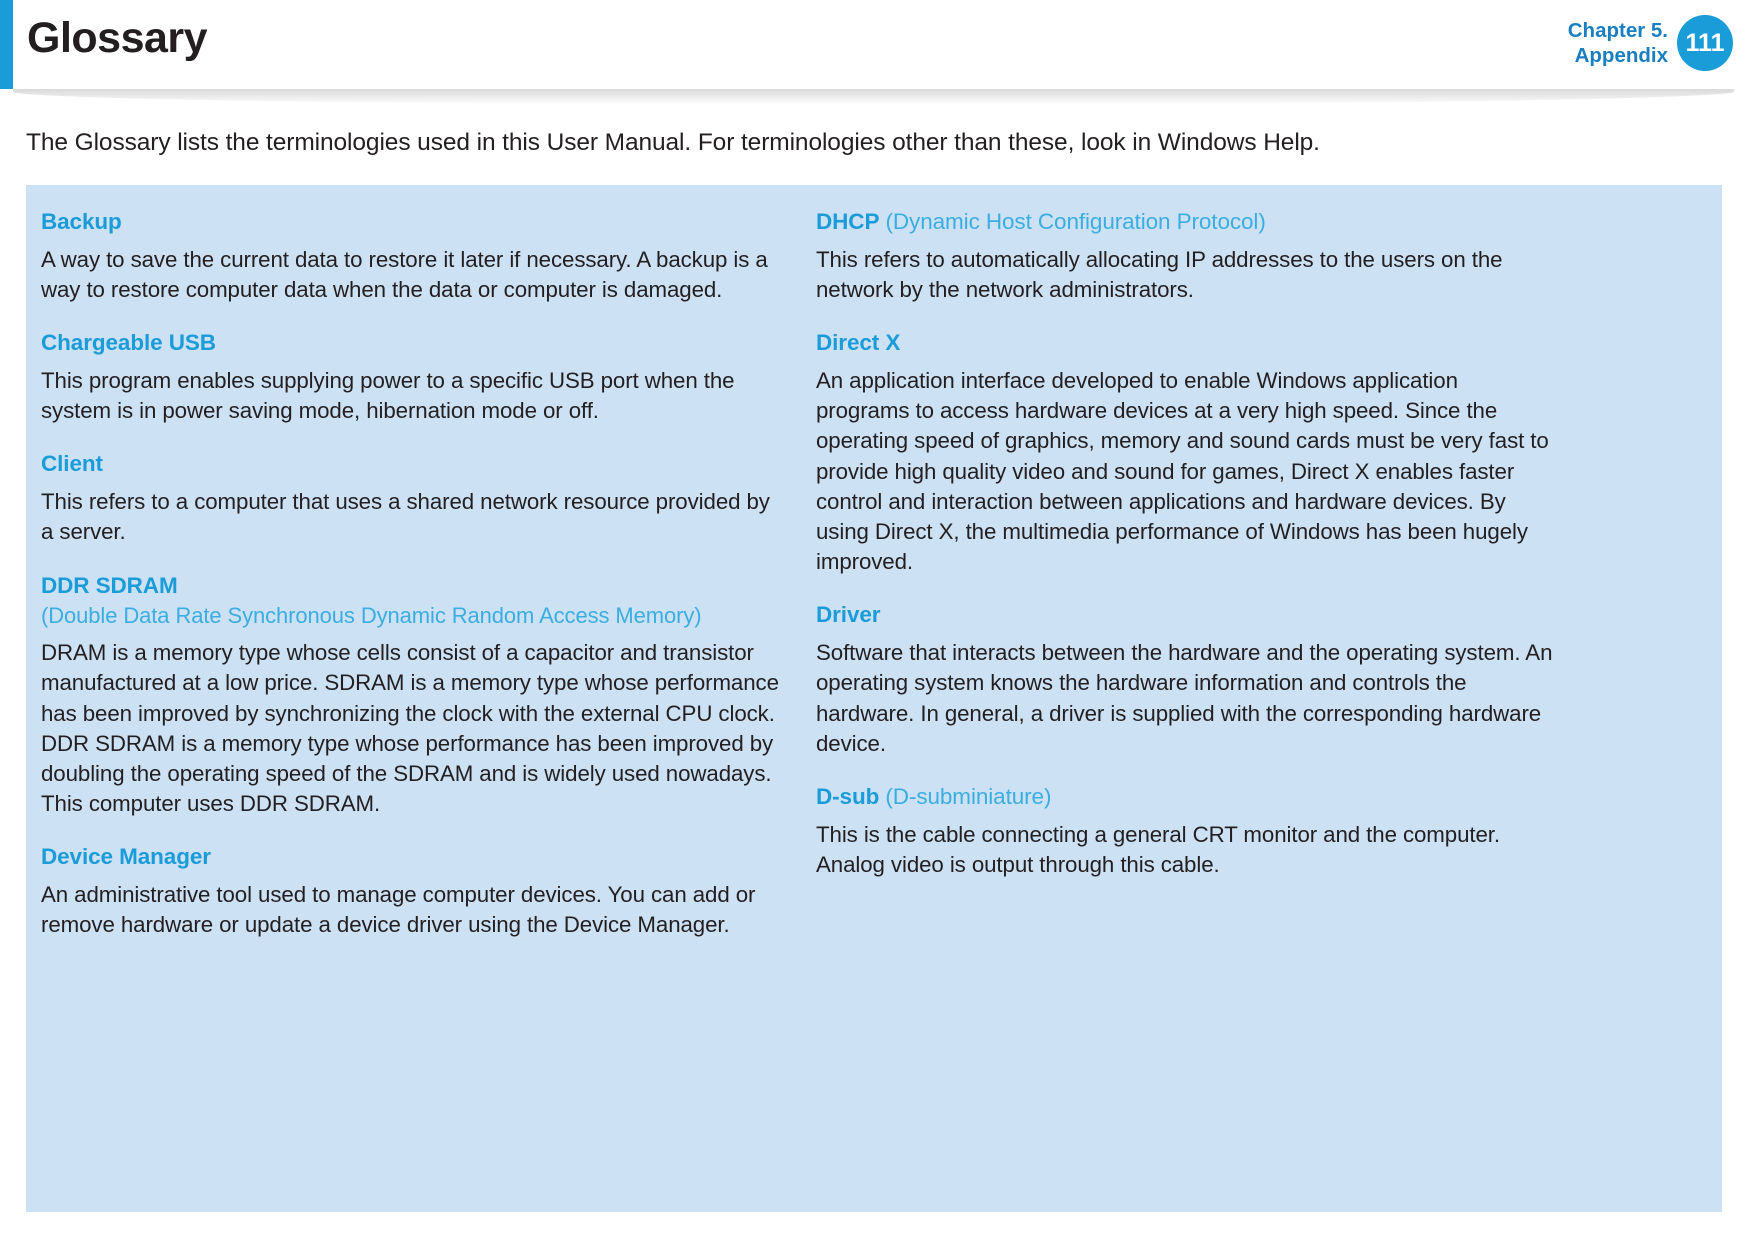 The height and width of the screenshot is (1241, 1749). What do you see at coordinates (1621, 55) in the screenshot?
I see `chapter-name-line: Appendix` at bounding box center [1621, 55].